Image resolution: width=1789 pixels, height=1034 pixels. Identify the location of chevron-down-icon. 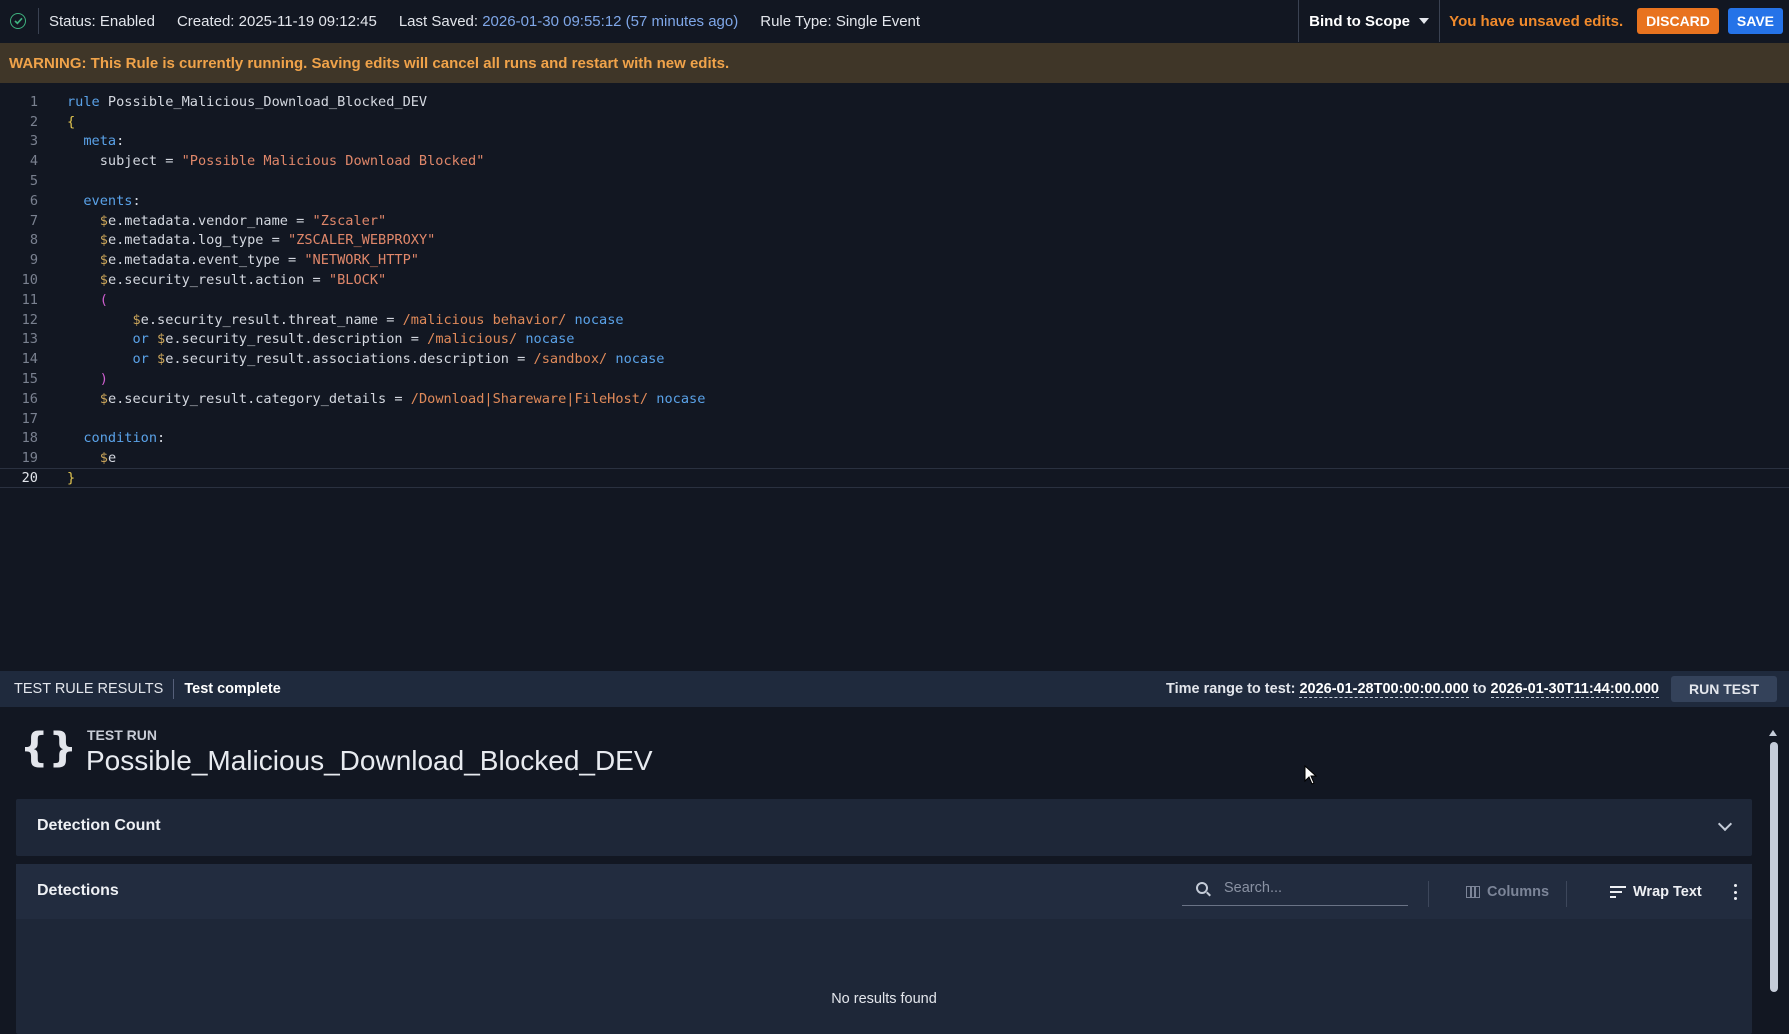
(1725, 824).